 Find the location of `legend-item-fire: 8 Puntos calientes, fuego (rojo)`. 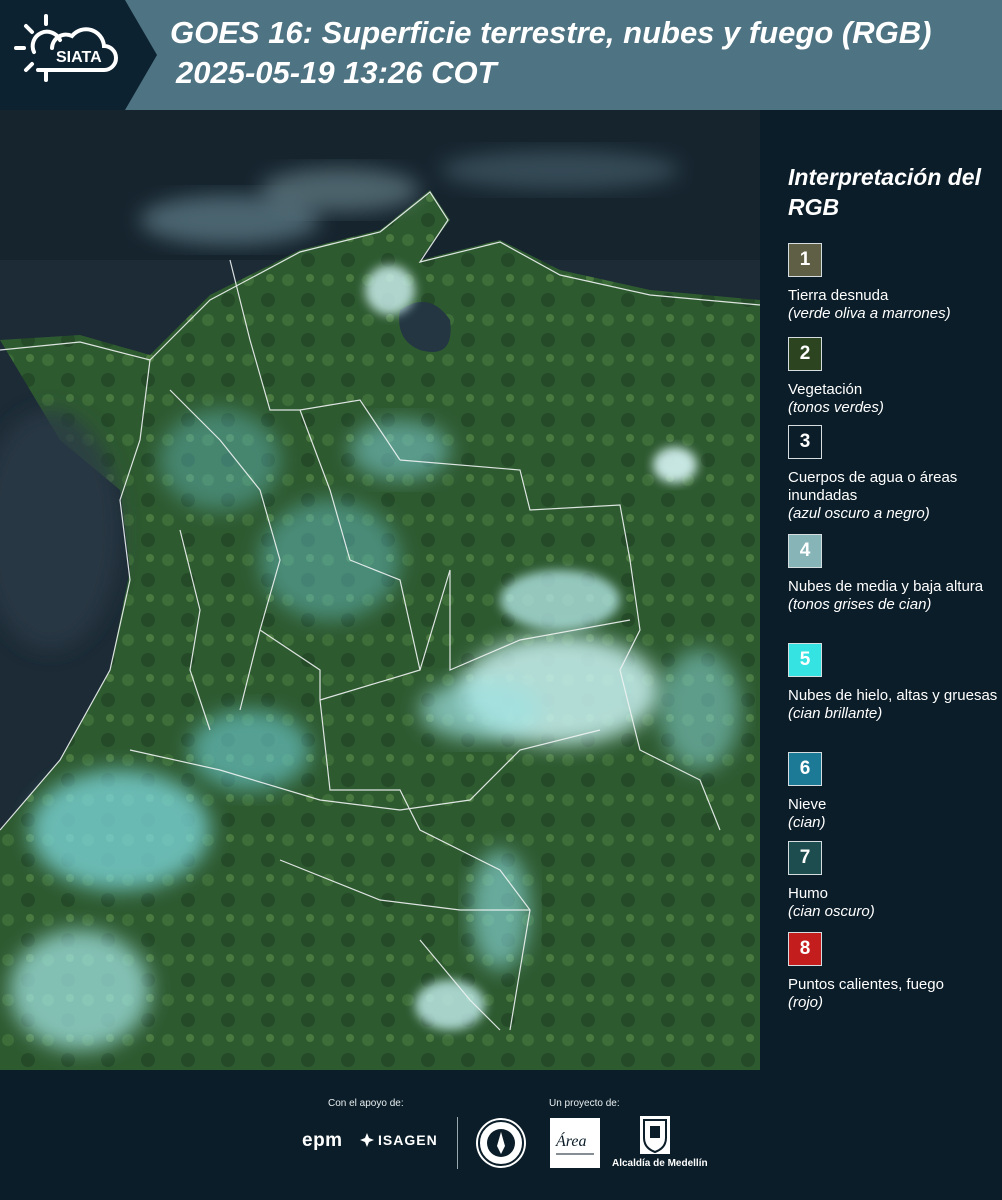

legend-item-fire: 8 Puntos calientes, fuego (rojo) is located at coordinates (894, 972).